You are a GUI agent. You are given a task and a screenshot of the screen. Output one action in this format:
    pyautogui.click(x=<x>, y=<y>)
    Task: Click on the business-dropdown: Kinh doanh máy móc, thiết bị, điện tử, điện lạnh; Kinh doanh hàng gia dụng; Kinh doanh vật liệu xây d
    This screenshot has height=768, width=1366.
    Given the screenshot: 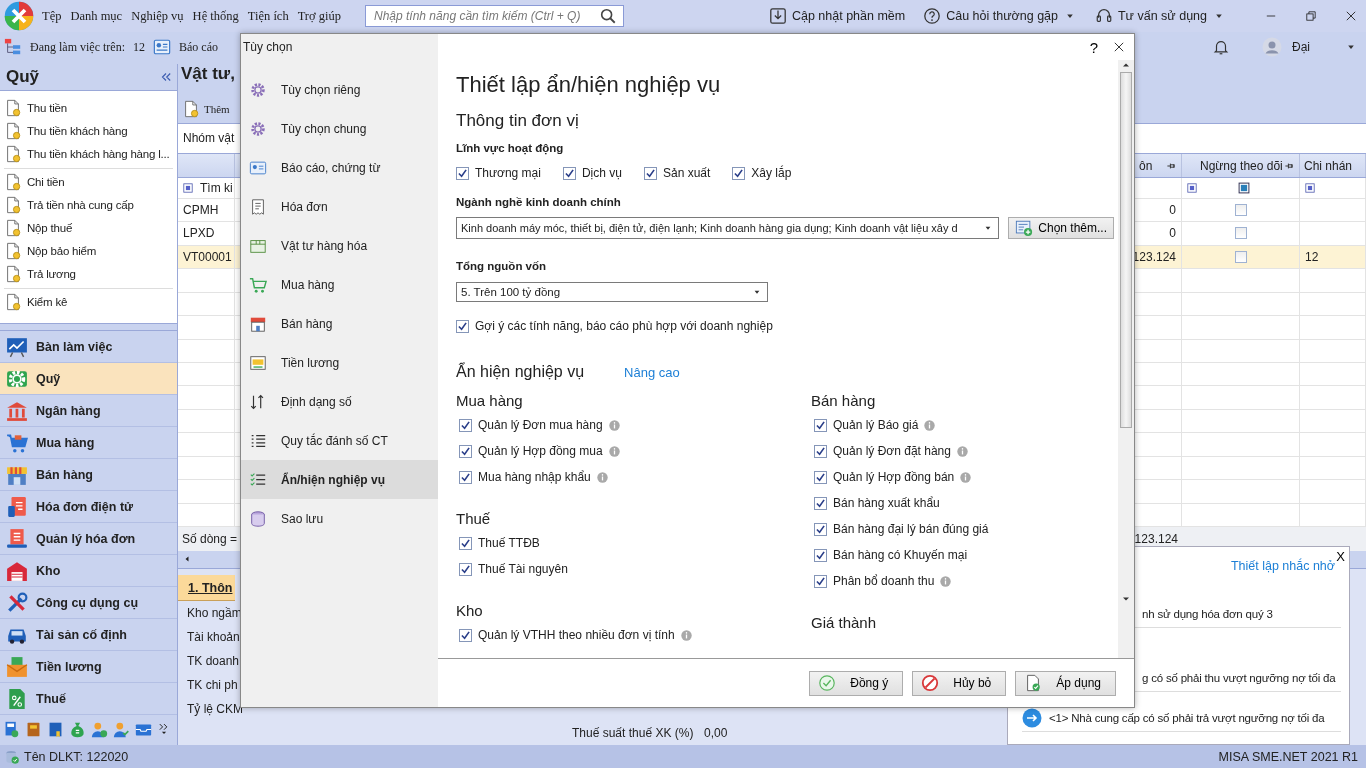 What is the action you would take?
    pyautogui.click(x=728, y=228)
    